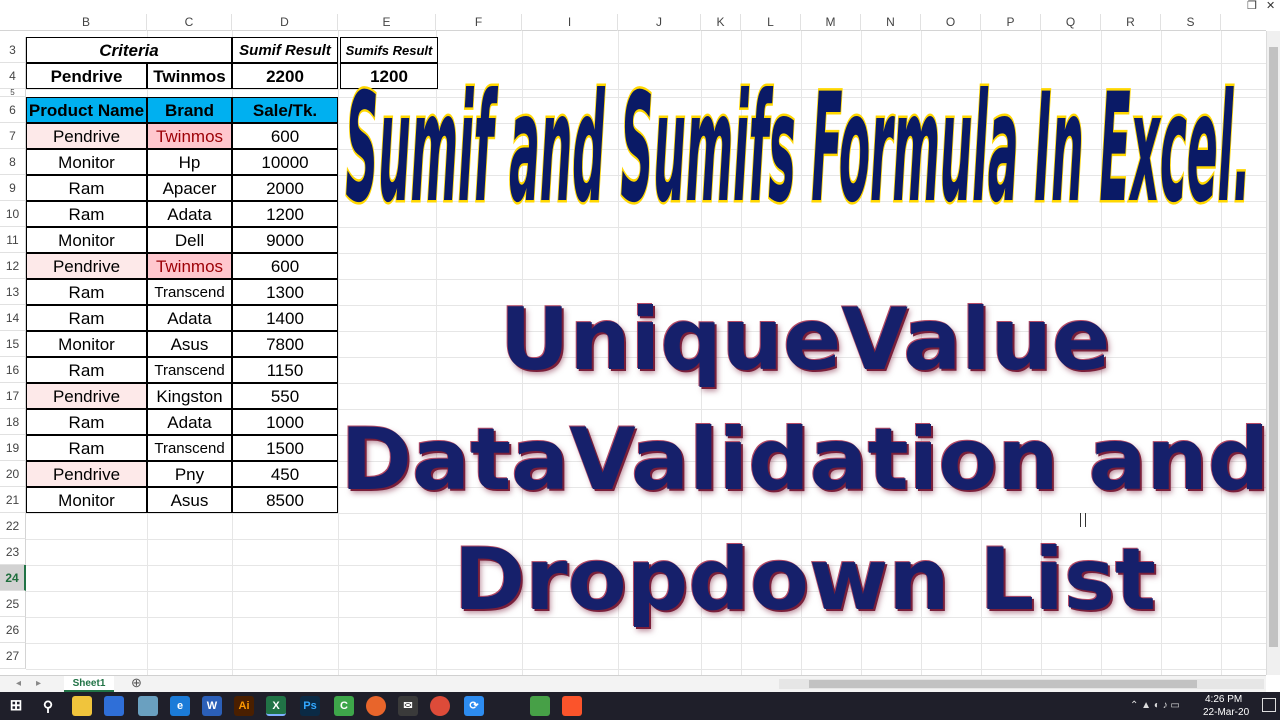  What do you see at coordinates (13, 630) in the screenshot?
I see `row-header-26: 26` at bounding box center [13, 630].